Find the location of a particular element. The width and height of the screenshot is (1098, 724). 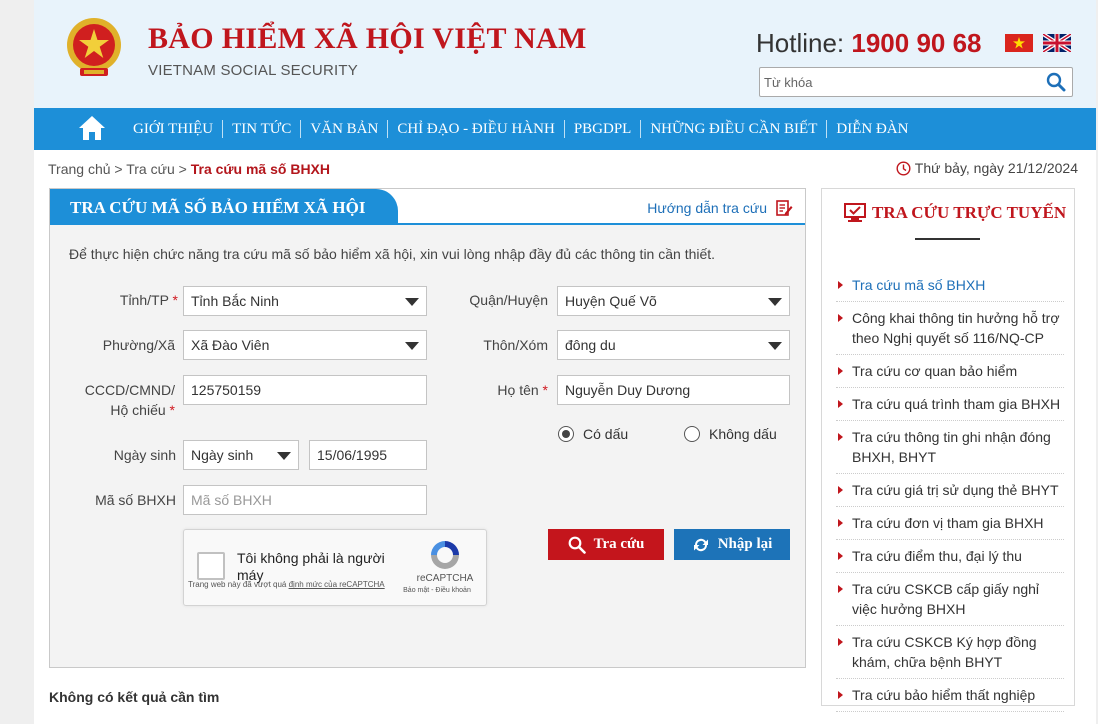

sidebar-item-unemployment-insurance: Tra cứu bảo hiểm thất nghiệp is located at coordinates (950, 695).